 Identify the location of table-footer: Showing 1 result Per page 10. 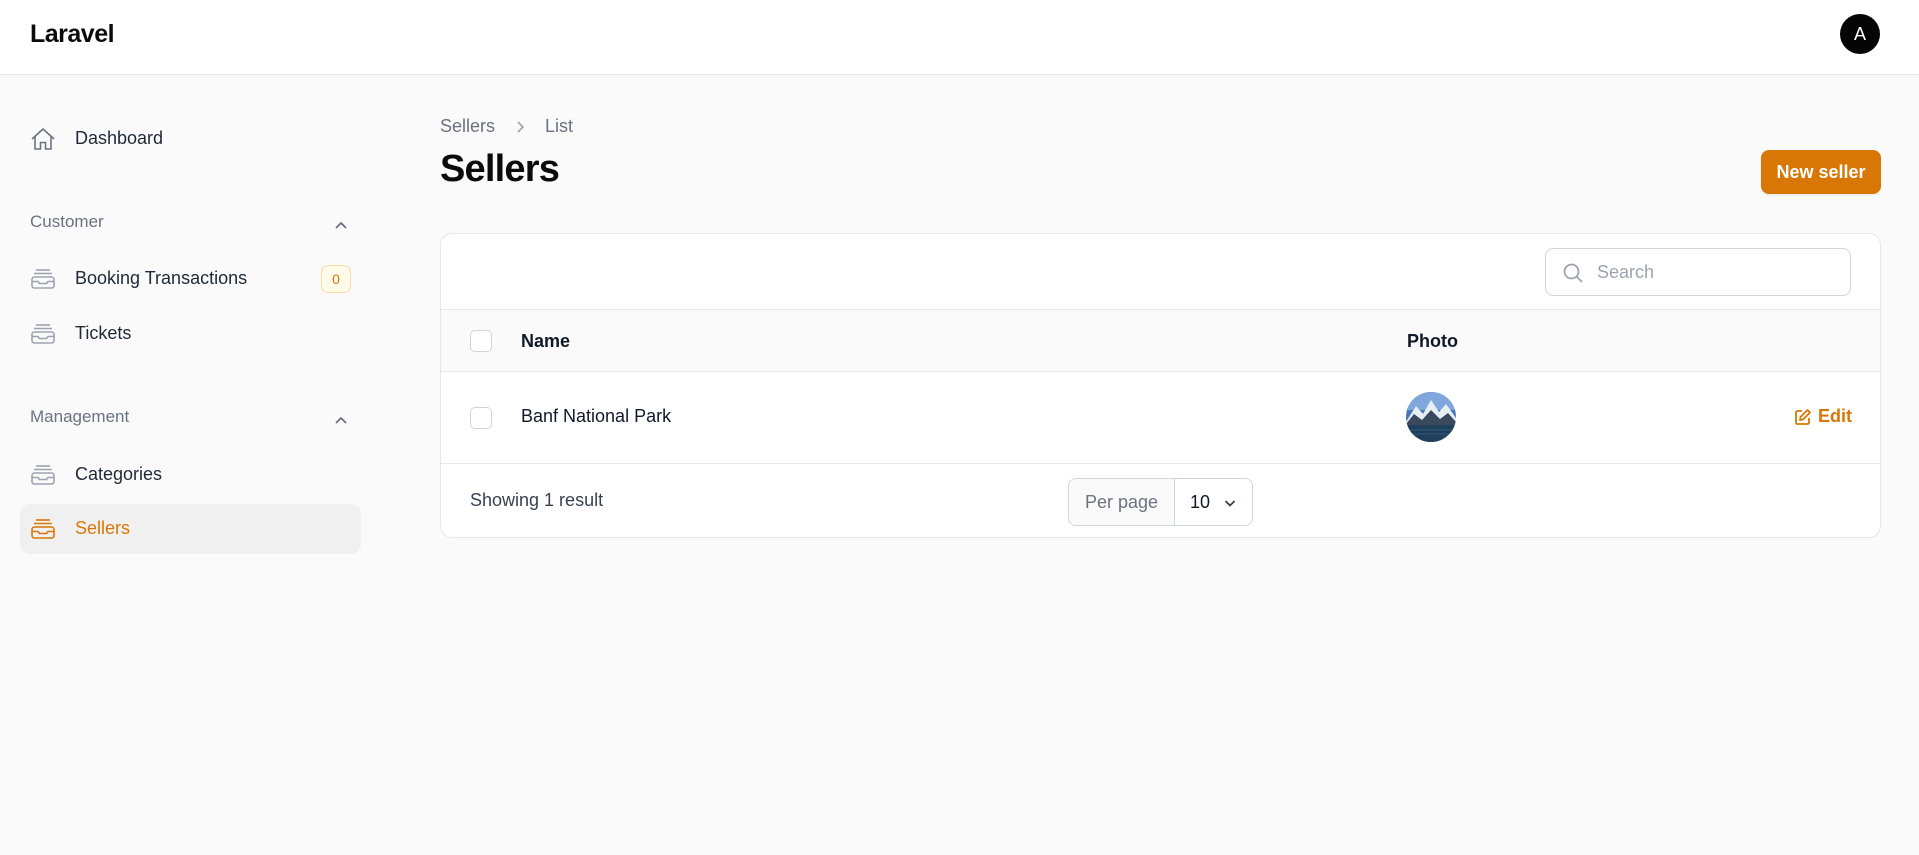
(1160, 500).